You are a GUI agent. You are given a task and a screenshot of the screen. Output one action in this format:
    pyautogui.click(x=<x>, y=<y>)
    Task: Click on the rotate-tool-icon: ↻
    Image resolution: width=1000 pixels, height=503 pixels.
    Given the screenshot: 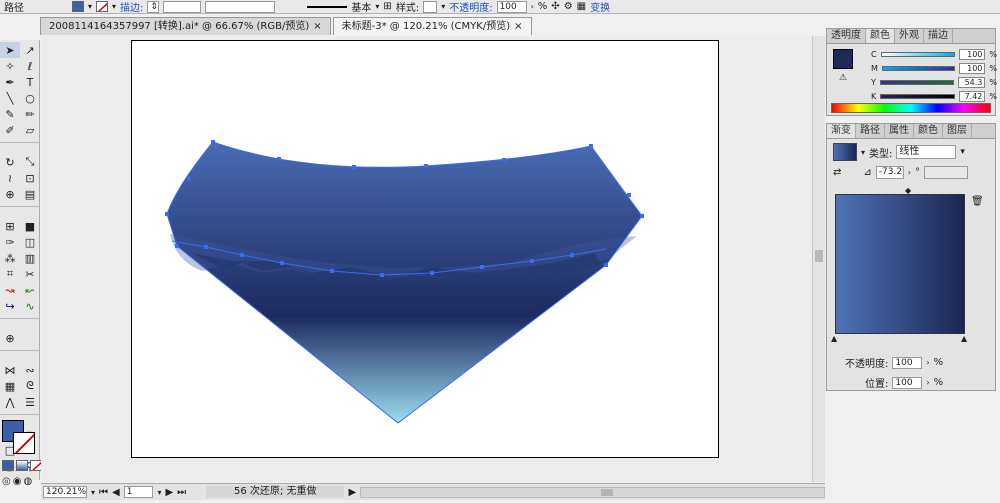 What is the action you would take?
    pyautogui.click(x=10, y=162)
    